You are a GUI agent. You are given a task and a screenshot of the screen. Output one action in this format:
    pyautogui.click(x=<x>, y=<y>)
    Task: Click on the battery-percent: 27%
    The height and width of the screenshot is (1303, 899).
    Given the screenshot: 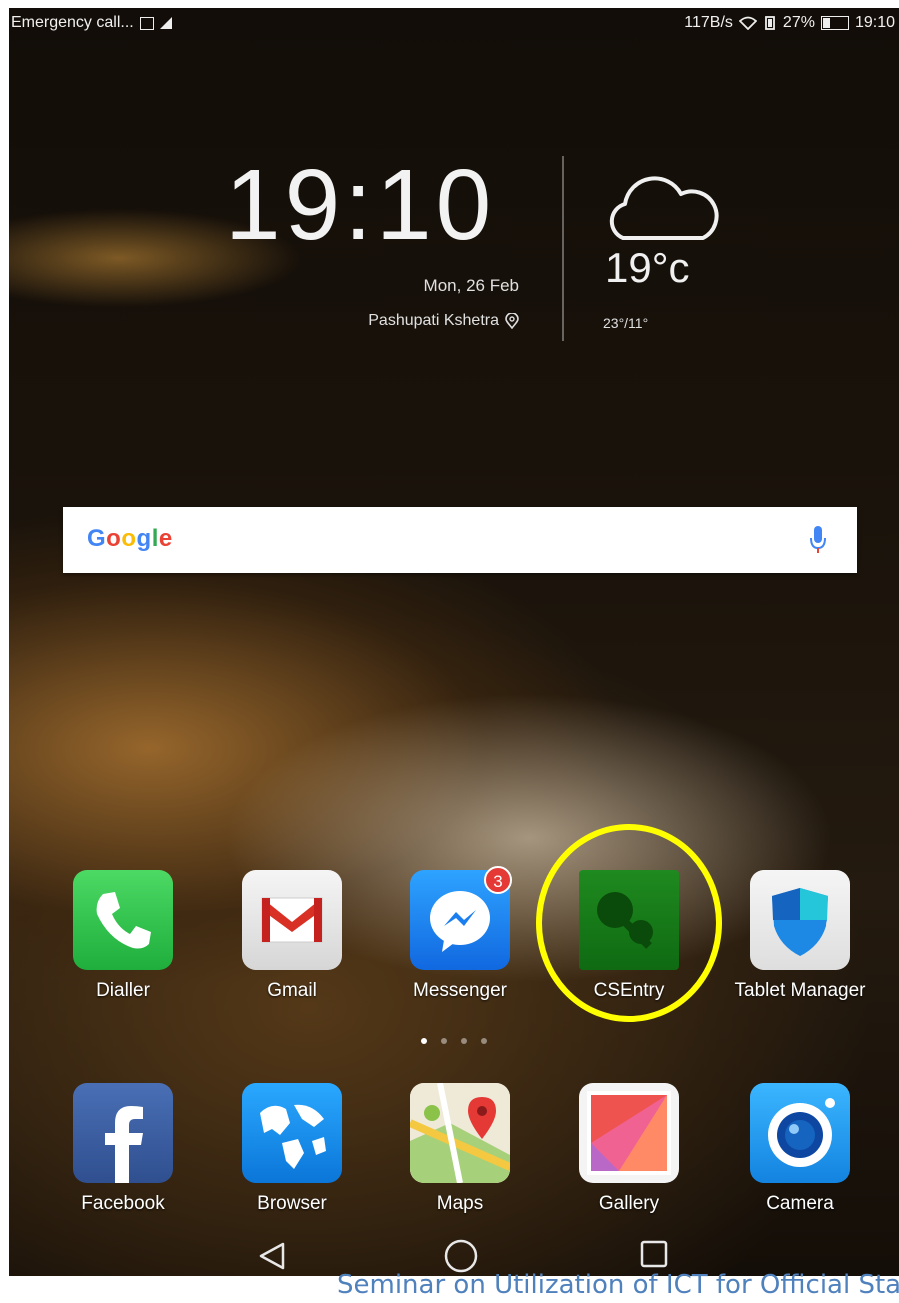 What is the action you would take?
    pyautogui.click(x=798, y=22)
    